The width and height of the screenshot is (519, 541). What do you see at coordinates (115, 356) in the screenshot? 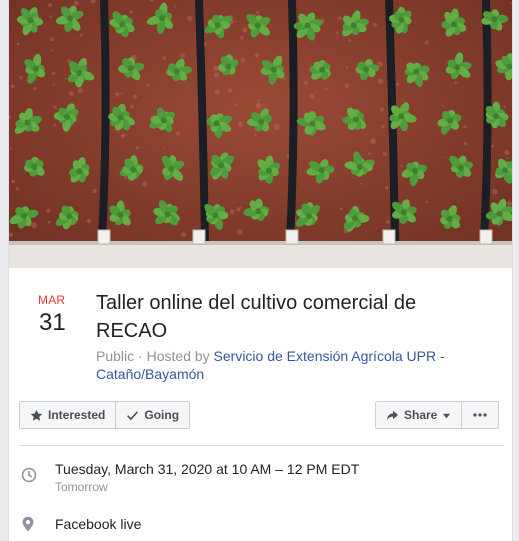
I see `event-privacy: Public` at bounding box center [115, 356].